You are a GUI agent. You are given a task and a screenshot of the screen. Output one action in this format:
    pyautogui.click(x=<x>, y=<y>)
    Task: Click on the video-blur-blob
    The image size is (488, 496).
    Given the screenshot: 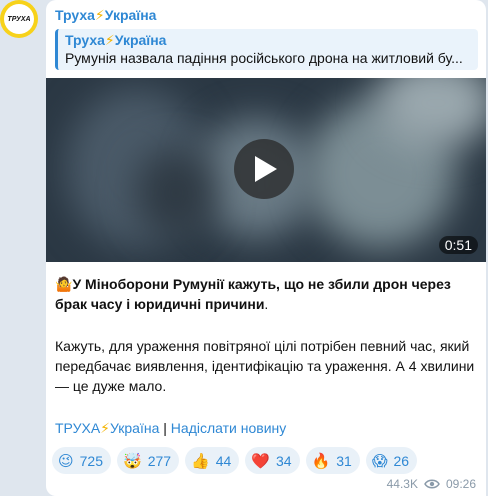 What is the action you would take?
    pyautogui.click(x=176, y=193)
    